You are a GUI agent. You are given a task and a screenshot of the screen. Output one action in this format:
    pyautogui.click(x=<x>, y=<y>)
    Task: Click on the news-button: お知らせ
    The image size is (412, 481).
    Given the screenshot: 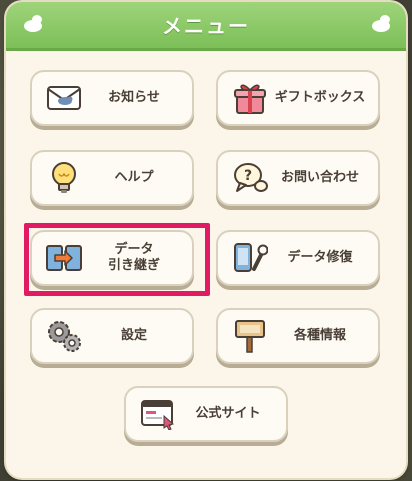 What is the action you would take?
    pyautogui.click(x=112, y=98)
    